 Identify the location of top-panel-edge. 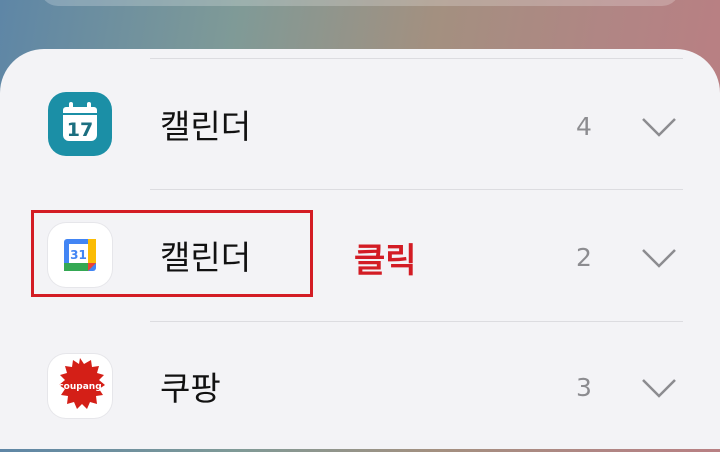
(360, 3).